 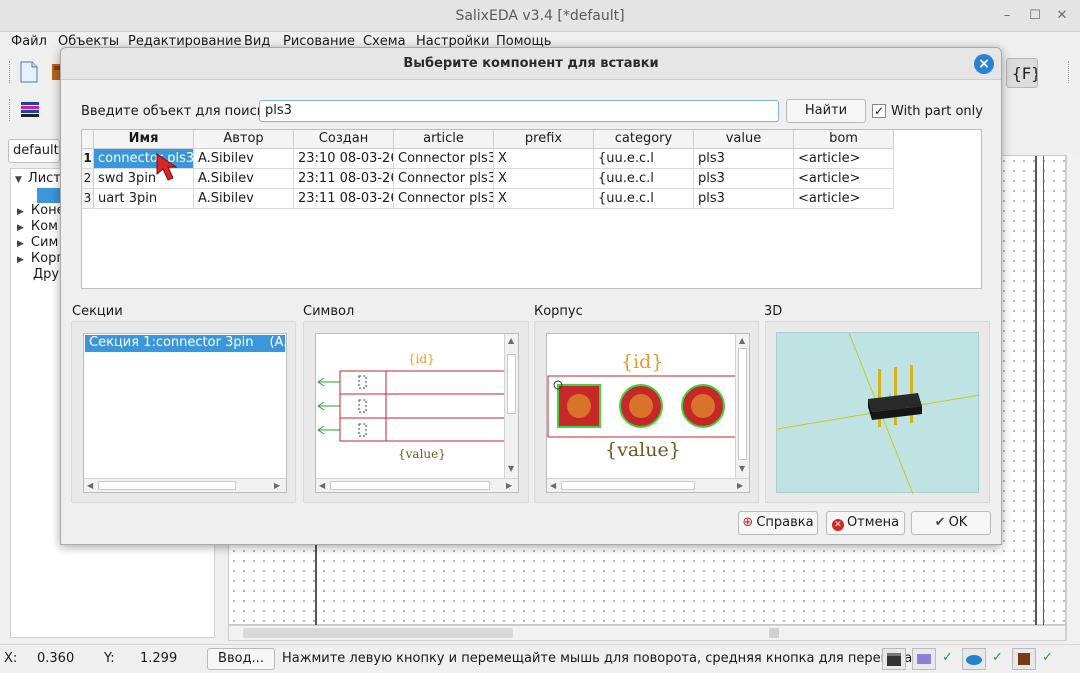 I want to click on symbol-horizontal-scrollbar: ◀ ▶, so click(x=417, y=485).